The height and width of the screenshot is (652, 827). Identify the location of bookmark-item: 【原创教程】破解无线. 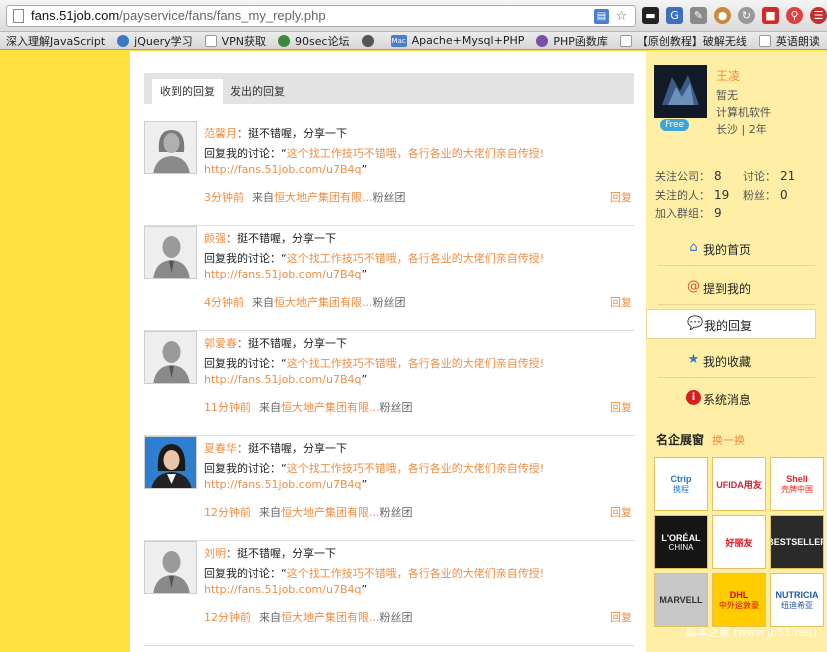
(683, 41).